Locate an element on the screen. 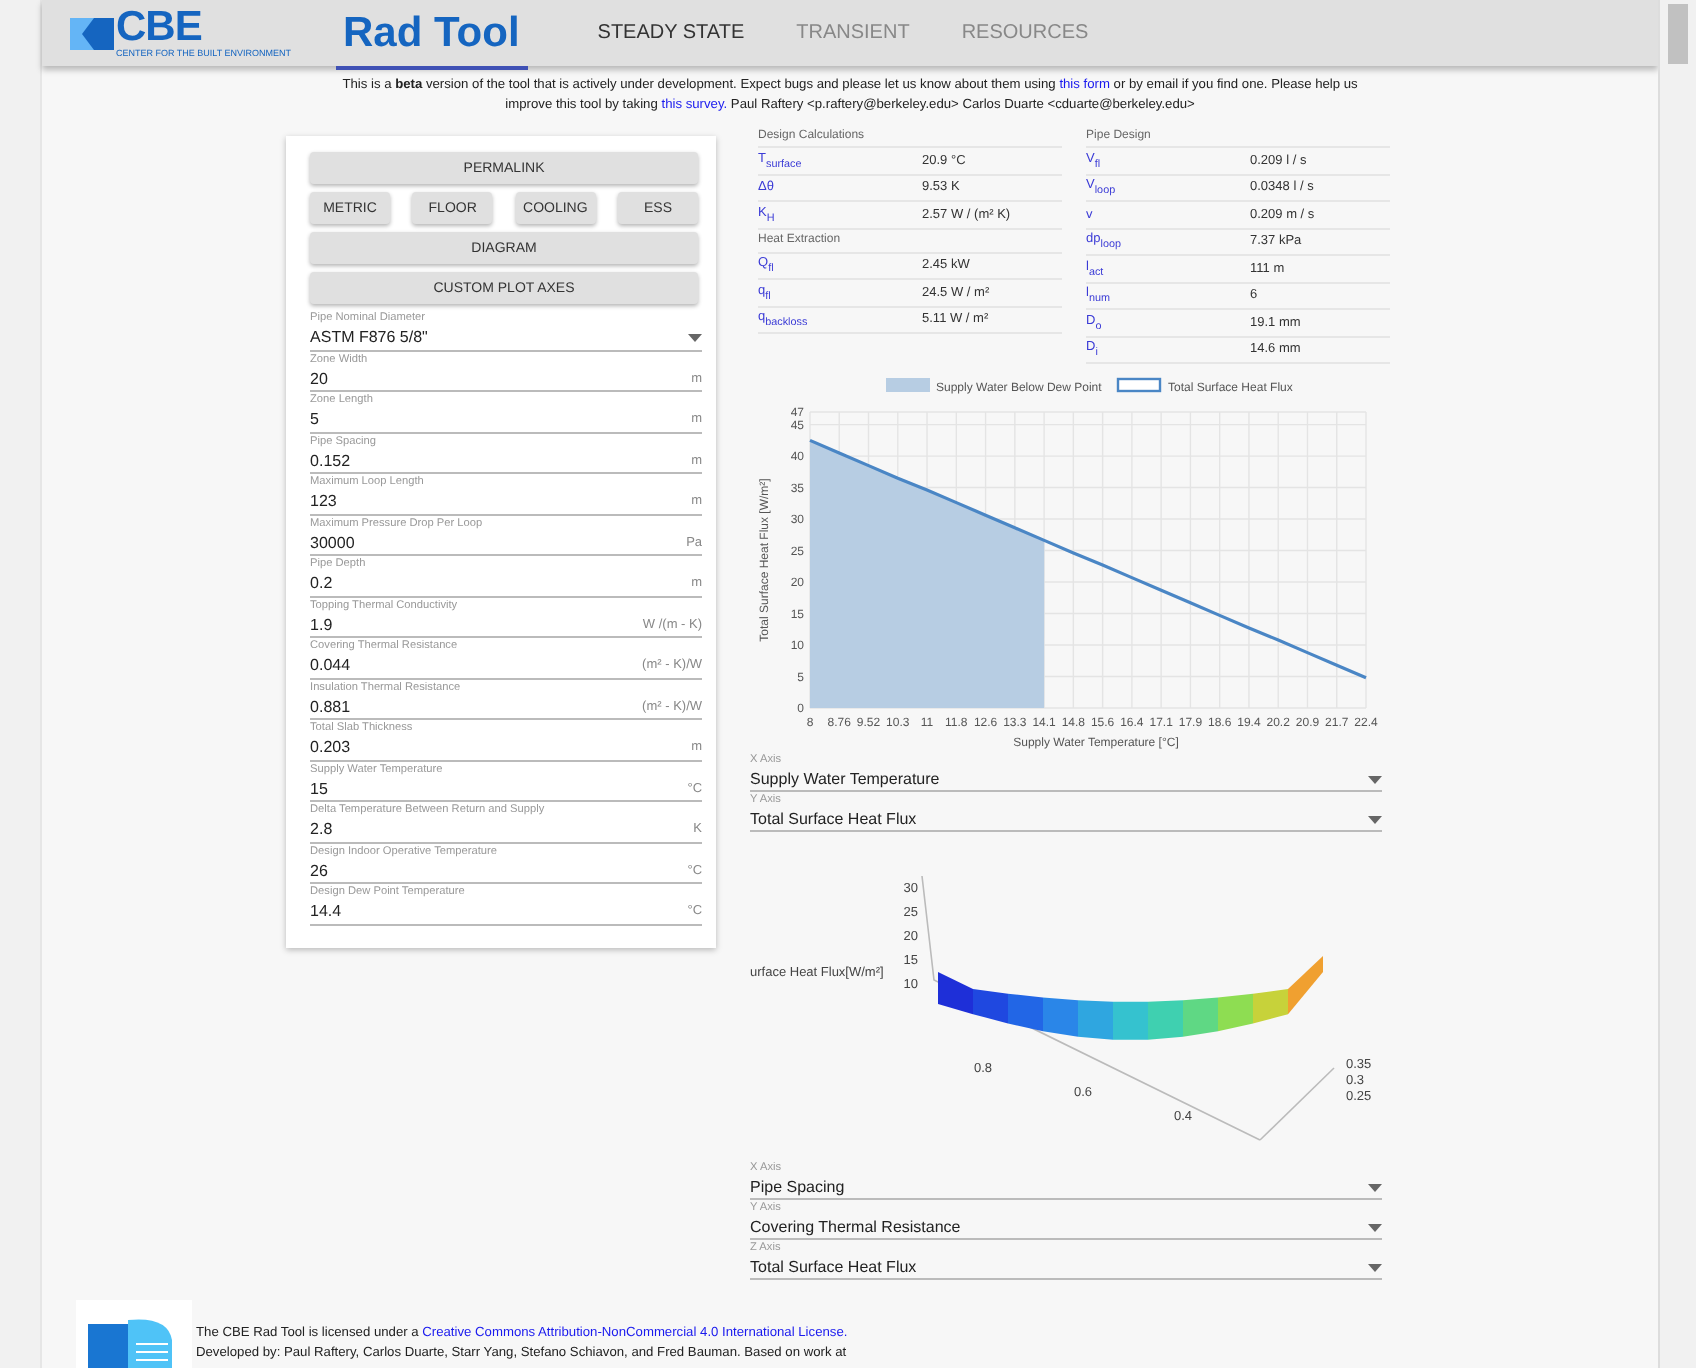 The height and width of the screenshot is (1368, 1696). input-field: 20 is located at coordinates (319, 378).